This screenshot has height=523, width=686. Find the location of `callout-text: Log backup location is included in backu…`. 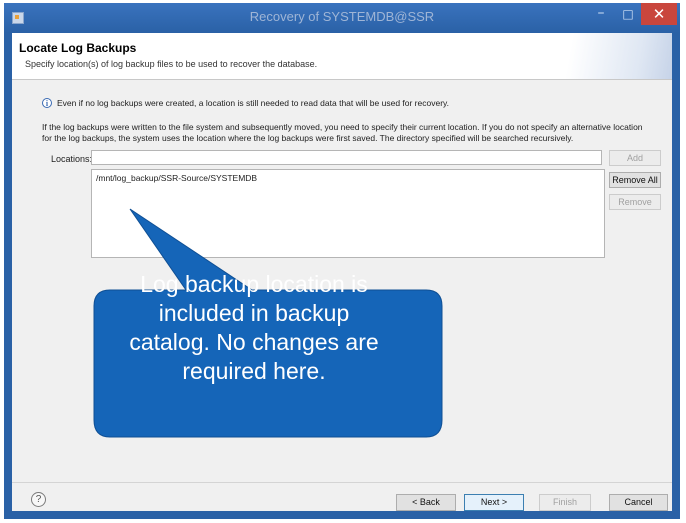

callout-text: Log backup location is included in backu… is located at coordinates (254, 327).